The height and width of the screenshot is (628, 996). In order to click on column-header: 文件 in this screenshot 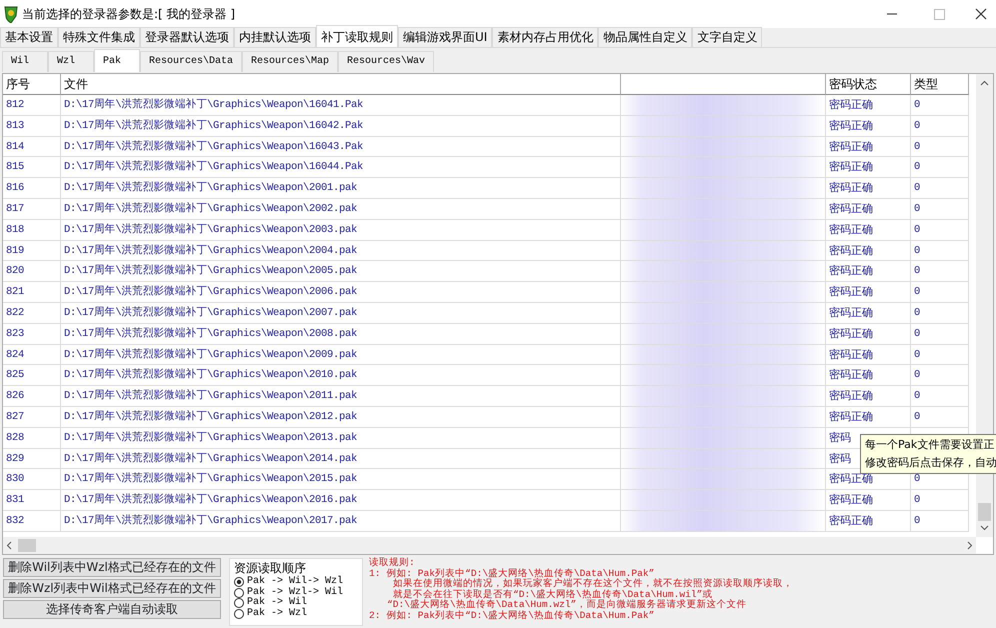, I will do `click(341, 84)`.